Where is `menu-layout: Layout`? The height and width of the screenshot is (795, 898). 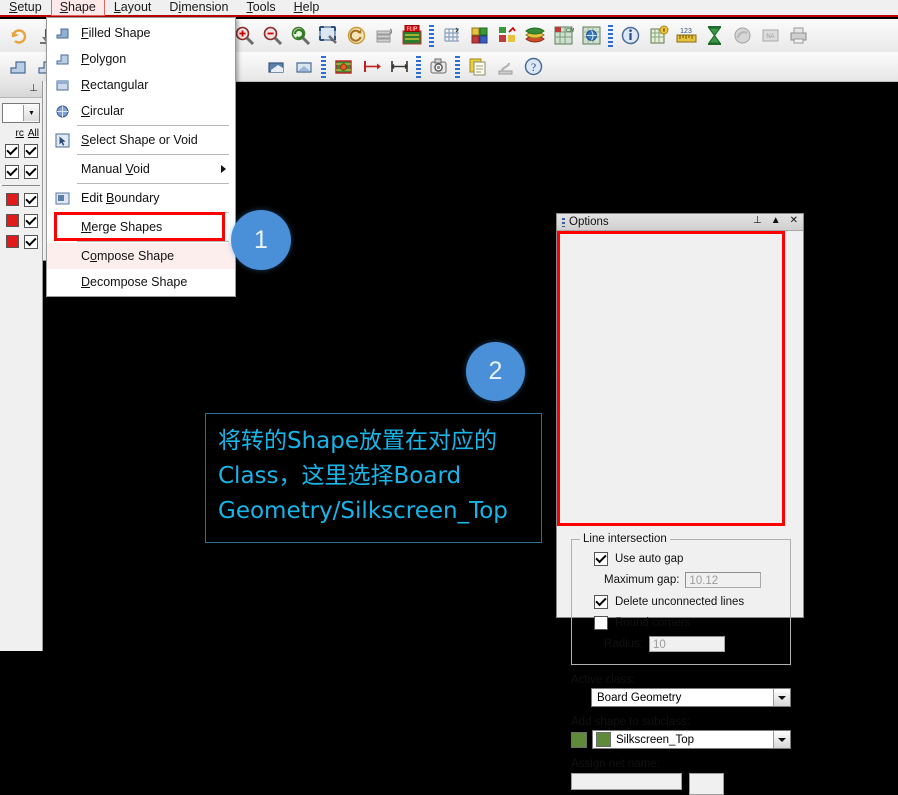
menu-layout: Layout is located at coordinates (133, 8).